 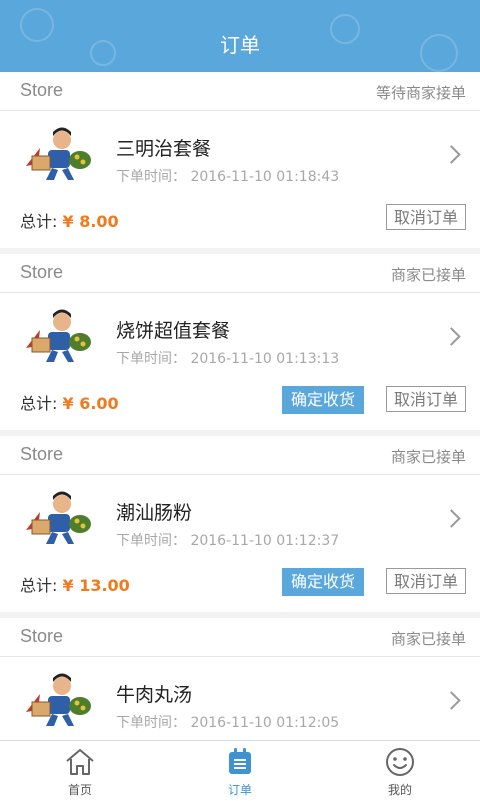 What do you see at coordinates (228, 177) in the screenshot?
I see `order-time: 下单时间： 2016-11-10 01:18:43` at bounding box center [228, 177].